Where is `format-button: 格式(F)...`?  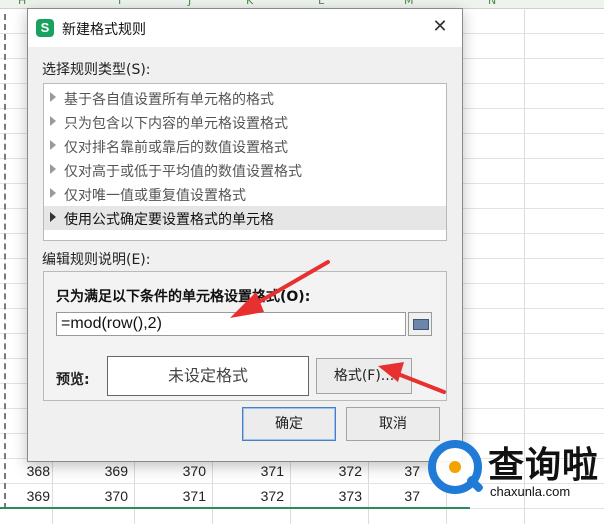 format-button: 格式(F)... is located at coordinates (364, 376).